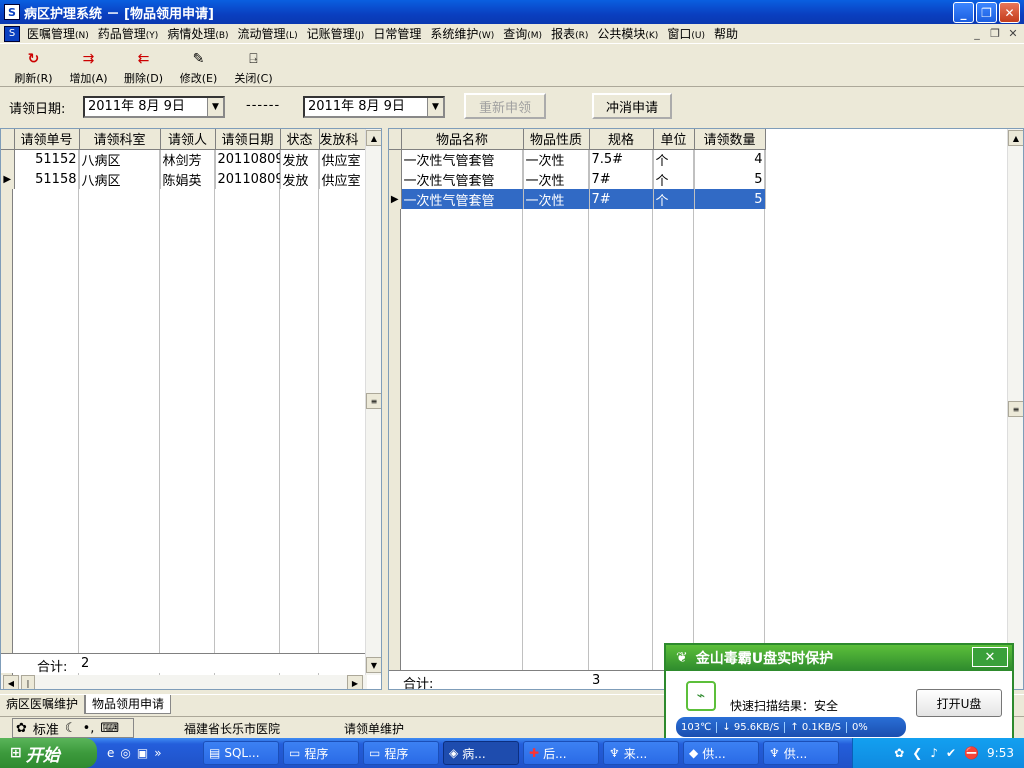 The width and height of the screenshot is (1024, 768). Describe the element at coordinates (253, 65) in the screenshot. I see `close-tool-button: ⍈ 关闭(C)` at that location.